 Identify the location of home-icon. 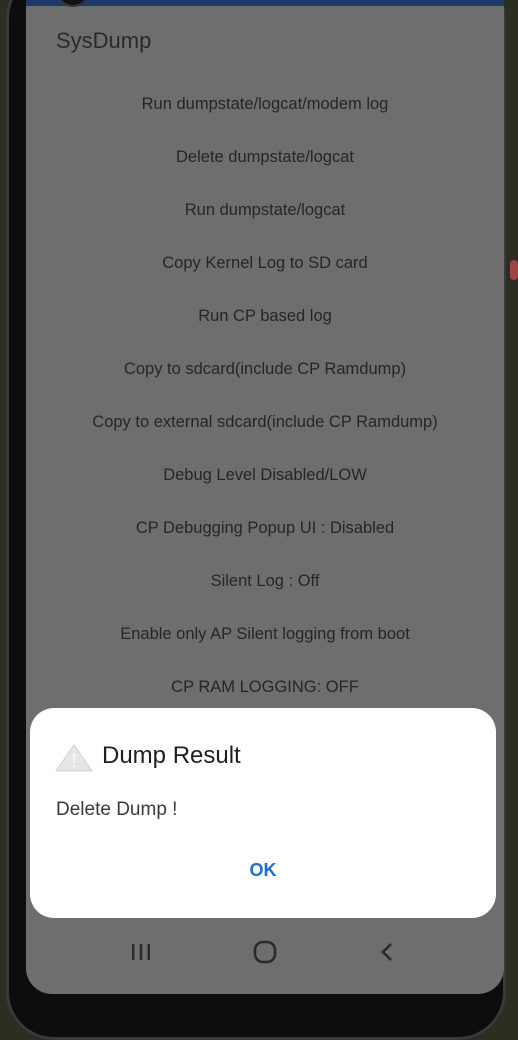
(265, 952).